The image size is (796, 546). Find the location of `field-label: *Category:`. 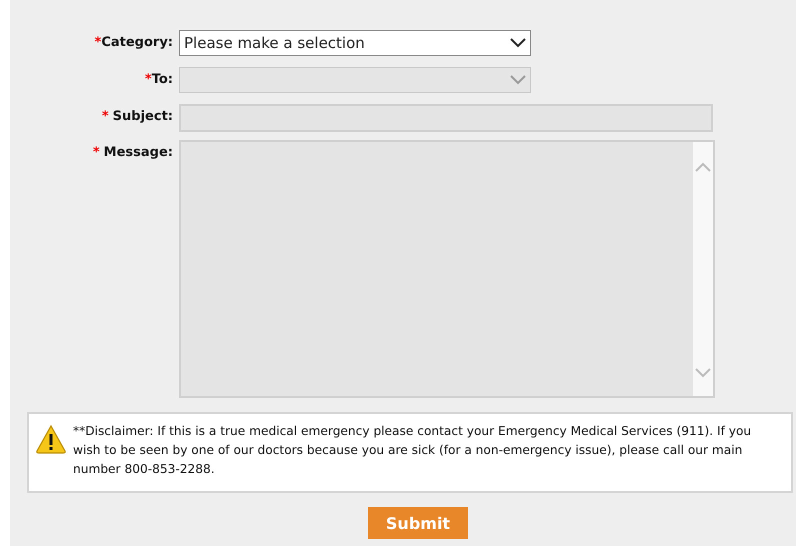

field-label: *Category: is located at coordinates (134, 42).